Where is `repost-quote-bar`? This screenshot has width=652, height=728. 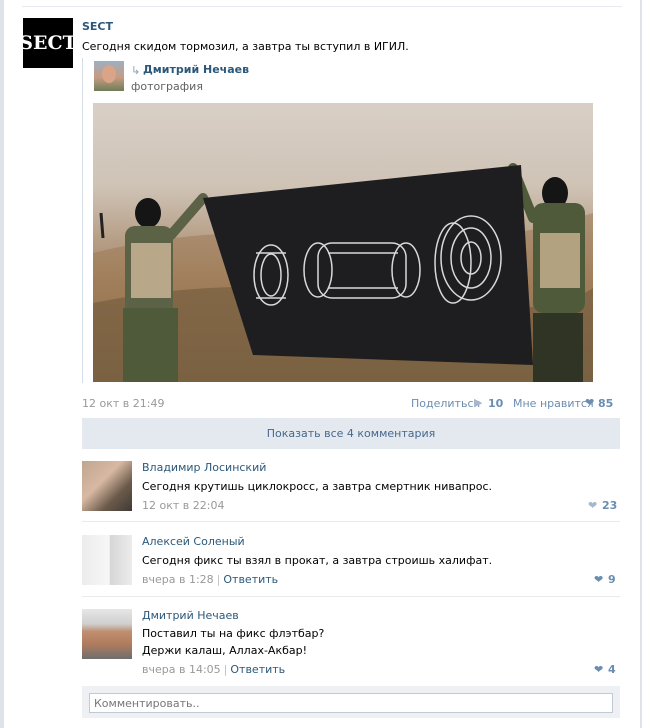
repost-quote-bar is located at coordinates (82, 220).